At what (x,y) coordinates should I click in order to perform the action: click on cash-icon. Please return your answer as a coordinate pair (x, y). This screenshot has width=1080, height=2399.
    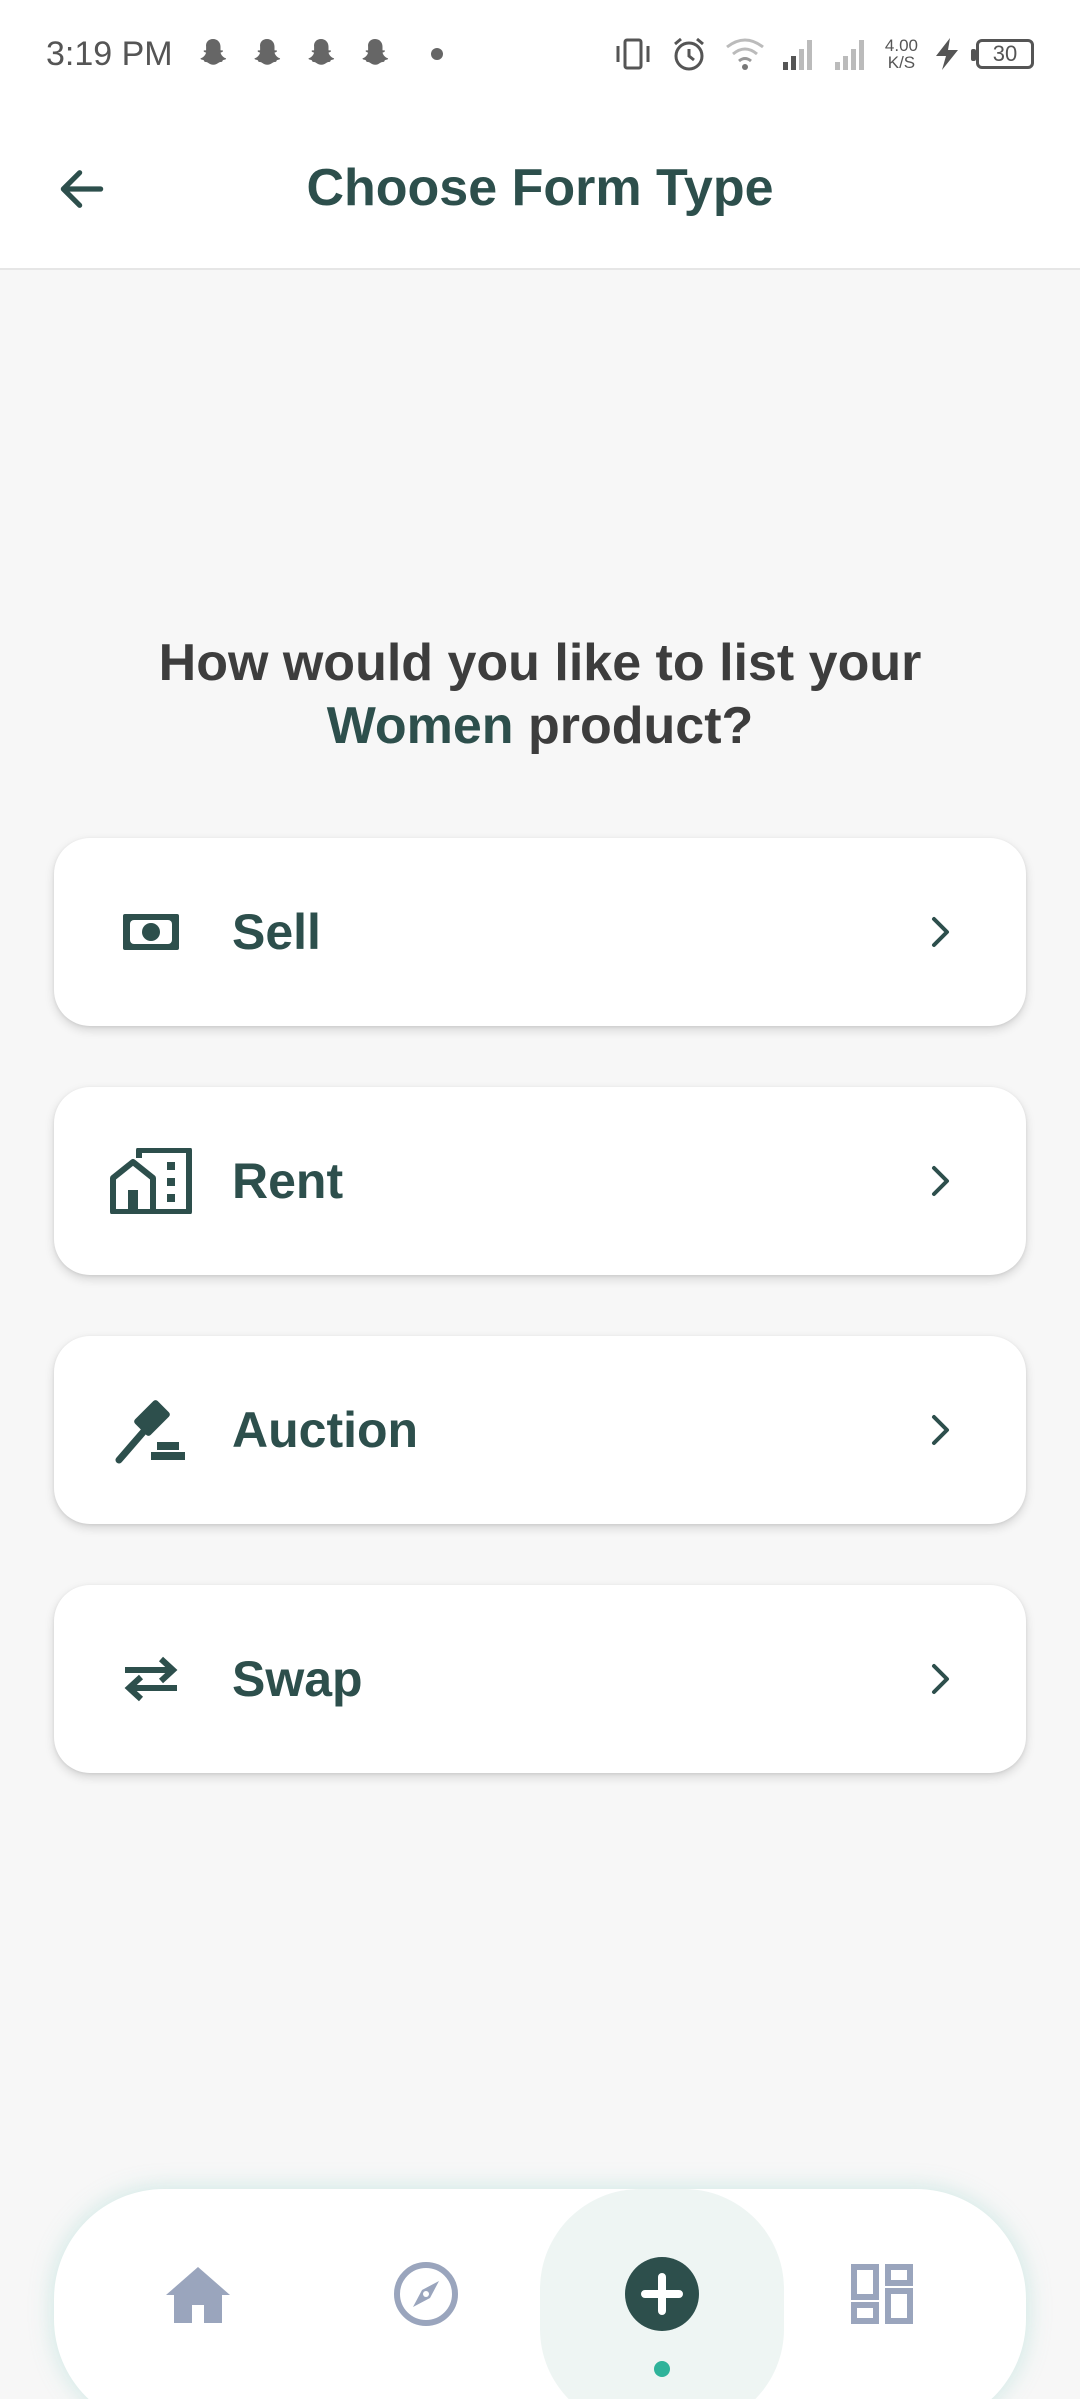
    Looking at the image, I should click on (151, 932).